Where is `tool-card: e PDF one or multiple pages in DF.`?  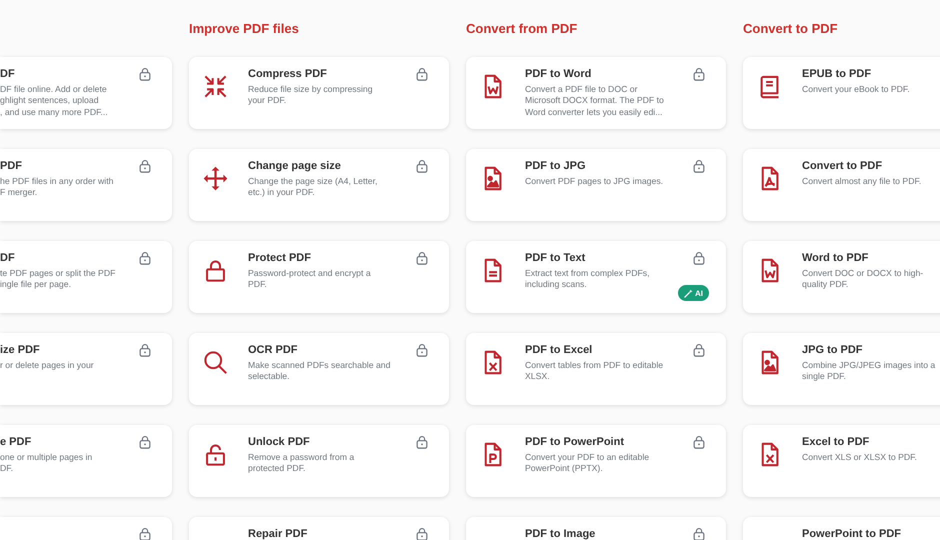 tool-card: e PDF one or multiple pages in DF. is located at coordinates (86, 461).